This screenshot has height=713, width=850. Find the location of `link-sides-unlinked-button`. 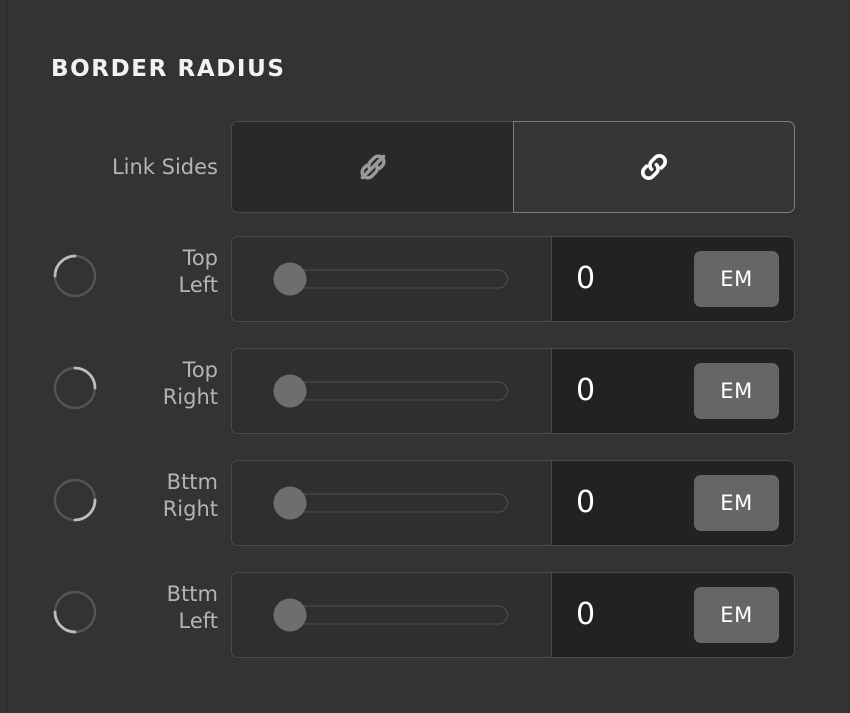

link-sides-unlinked-button is located at coordinates (372, 167).